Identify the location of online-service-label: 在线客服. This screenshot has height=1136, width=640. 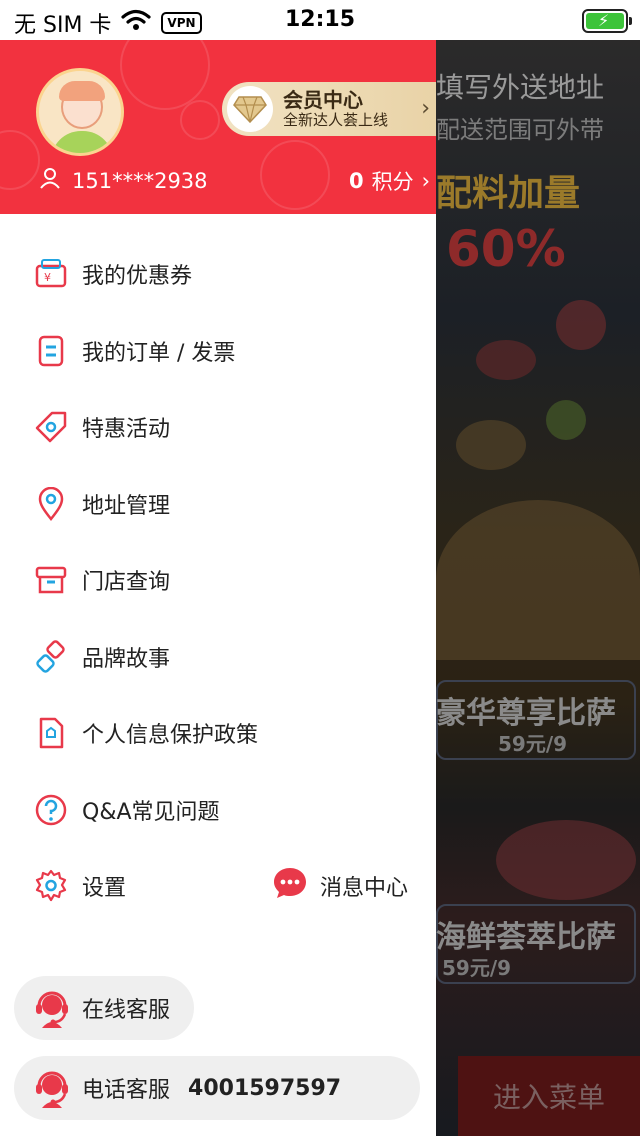
(126, 1010).